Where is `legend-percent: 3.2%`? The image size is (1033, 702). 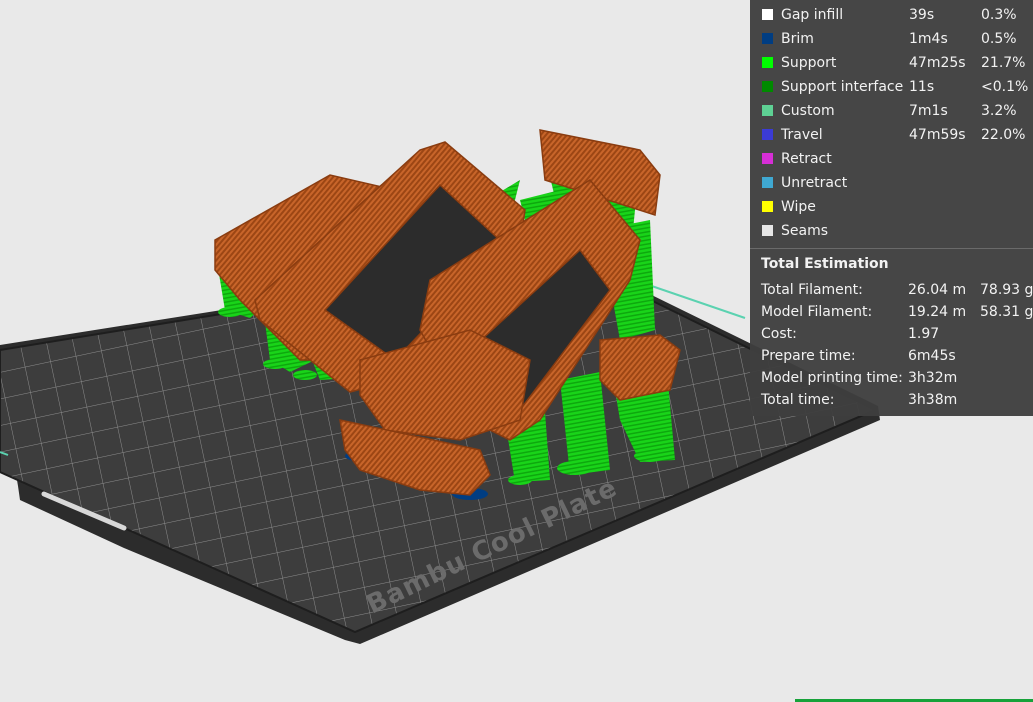 legend-percent: 3.2% is located at coordinates (999, 111).